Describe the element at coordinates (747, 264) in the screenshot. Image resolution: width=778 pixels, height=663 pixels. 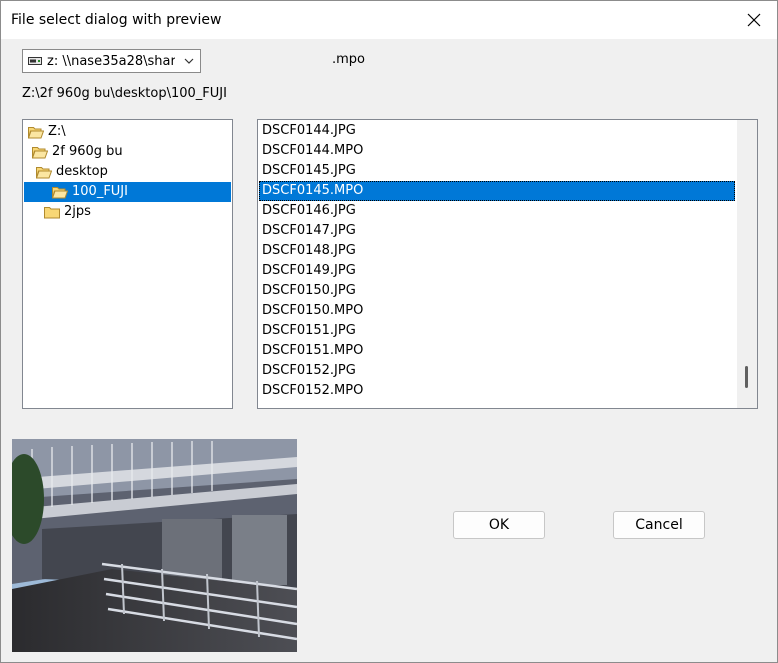
I see `file-list-scrollbar` at that location.